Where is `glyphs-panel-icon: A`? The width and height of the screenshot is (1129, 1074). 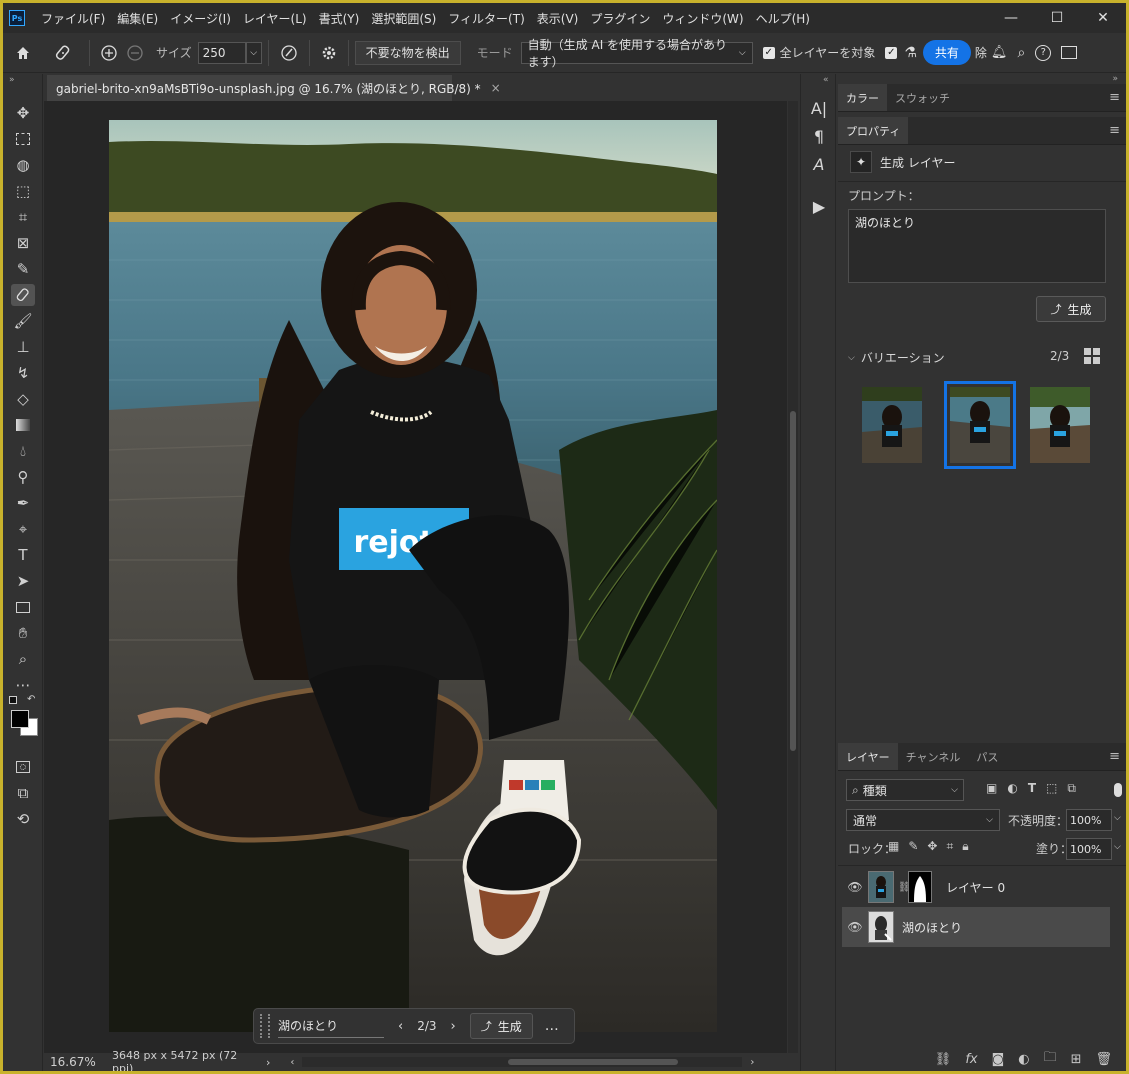
glyphs-panel-icon: A is located at coordinates (819, 164).